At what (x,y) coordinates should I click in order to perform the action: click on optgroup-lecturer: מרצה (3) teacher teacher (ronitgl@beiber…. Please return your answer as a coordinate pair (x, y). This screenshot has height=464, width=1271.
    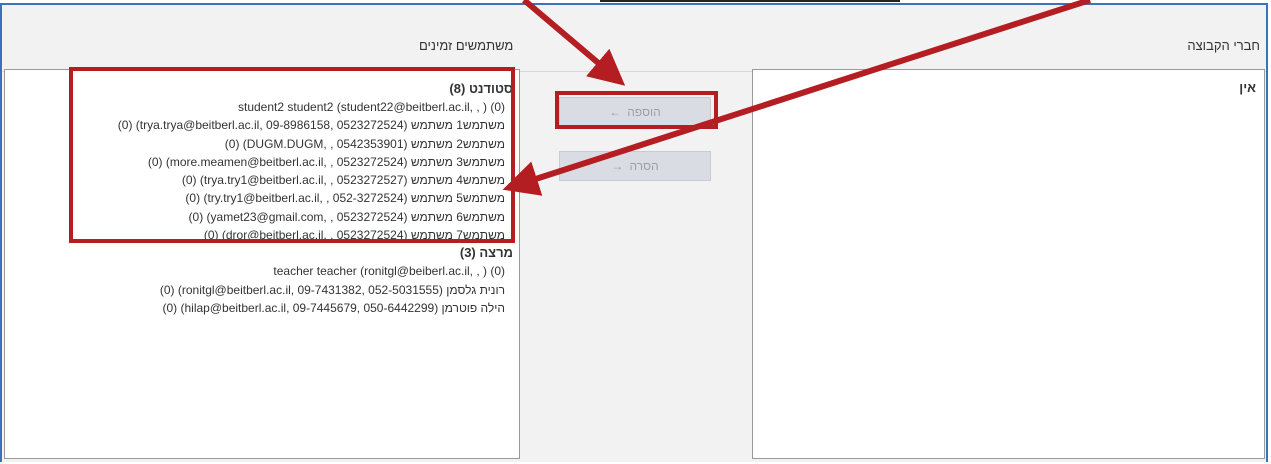
    Looking at the image, I should click on (262, 280).